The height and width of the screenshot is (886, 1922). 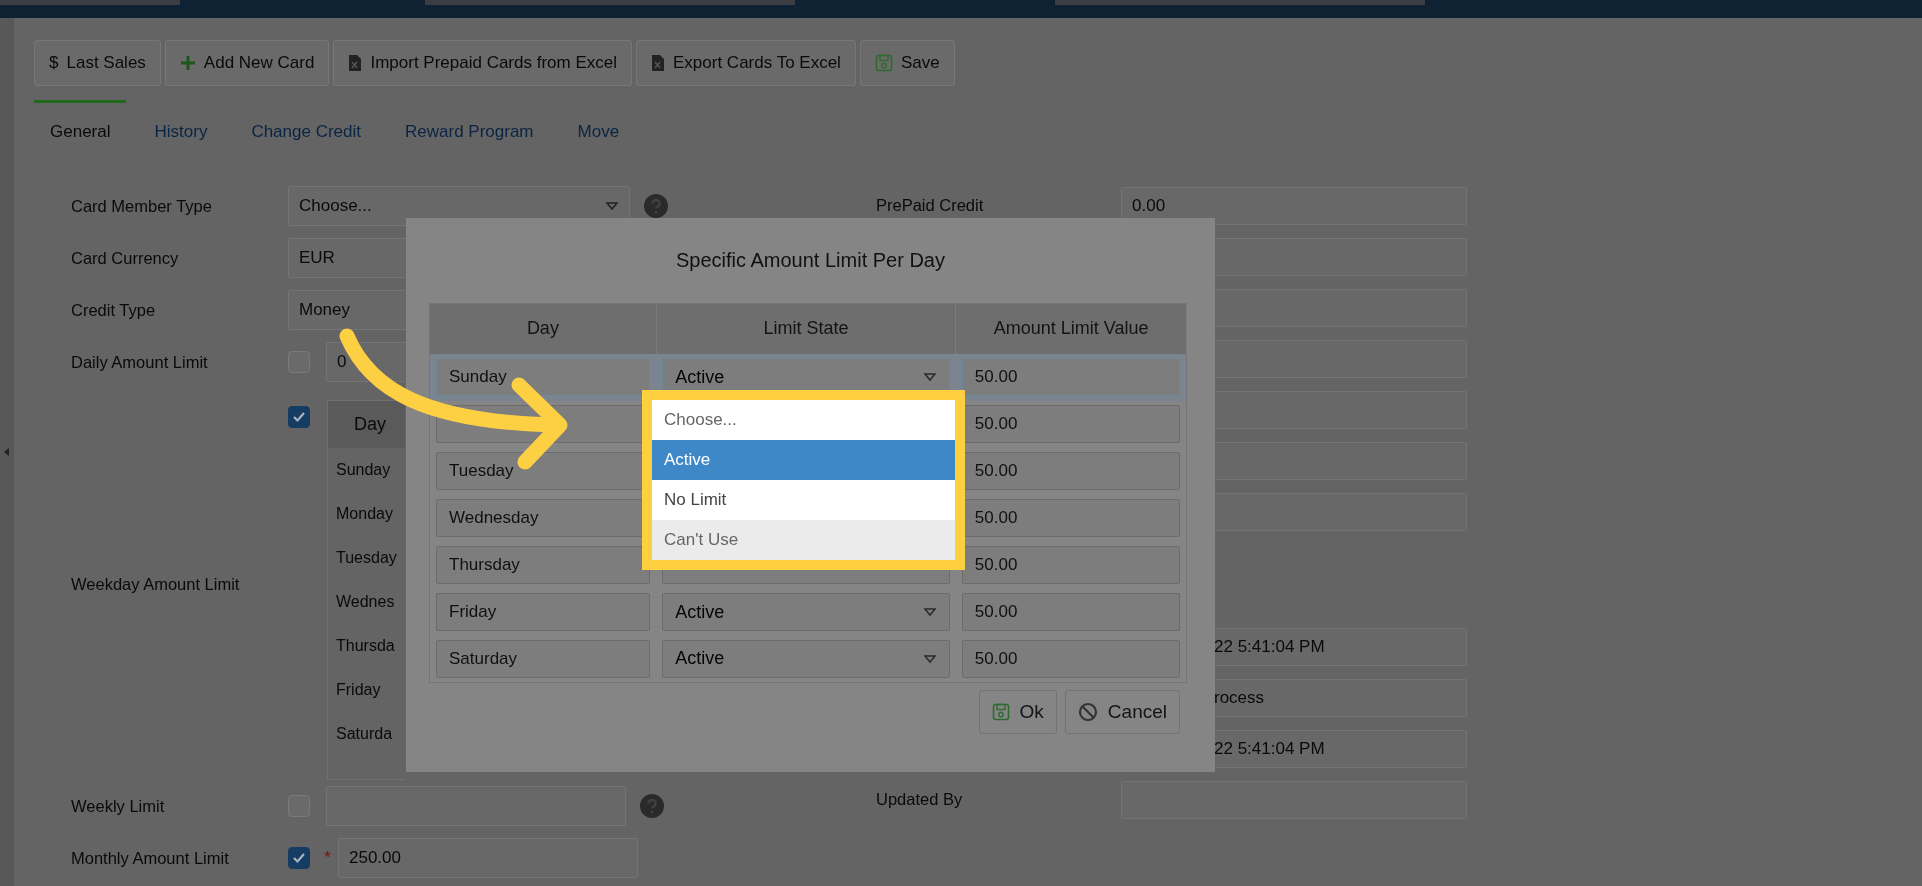 What do you see at coordinates (118, 806) in the screenshot?
I see `field-label: Weekly Limit` at bounding box center [118, 806].